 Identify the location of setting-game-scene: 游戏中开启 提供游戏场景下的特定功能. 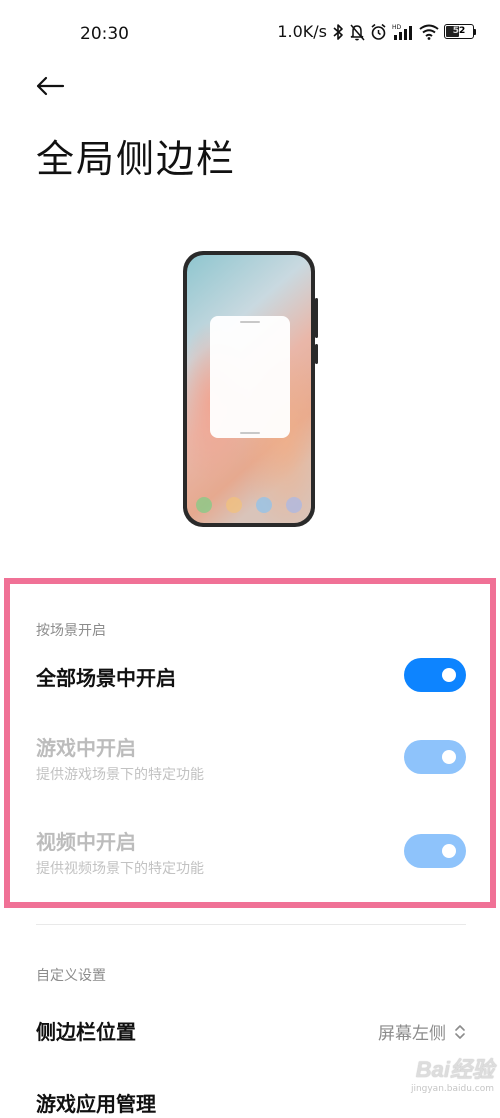
(251, 760).